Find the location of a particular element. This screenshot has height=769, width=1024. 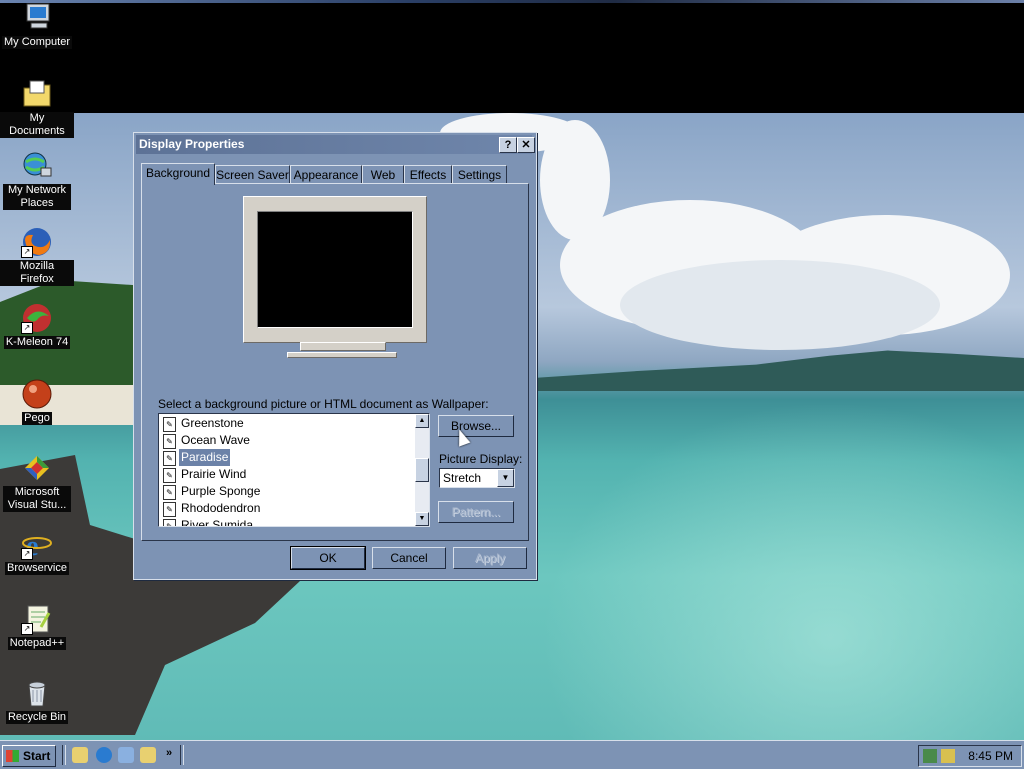

windows-logo-icon is located at coordinates (12, 756).